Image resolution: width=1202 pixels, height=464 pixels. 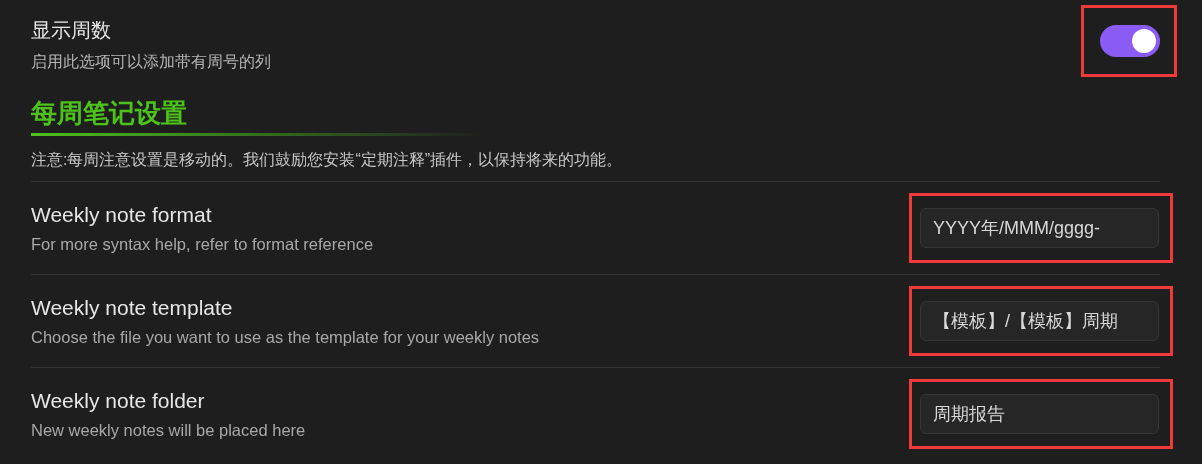 I want to click on setting-title: Weekly note folder, so click(x=118, y=400).